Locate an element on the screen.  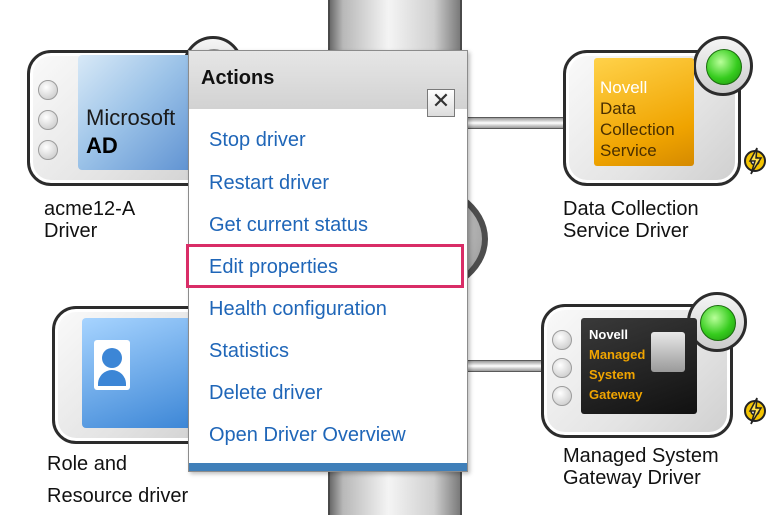
menu-item-delete-driver: Delete driver is located at coordinates (265, 393).